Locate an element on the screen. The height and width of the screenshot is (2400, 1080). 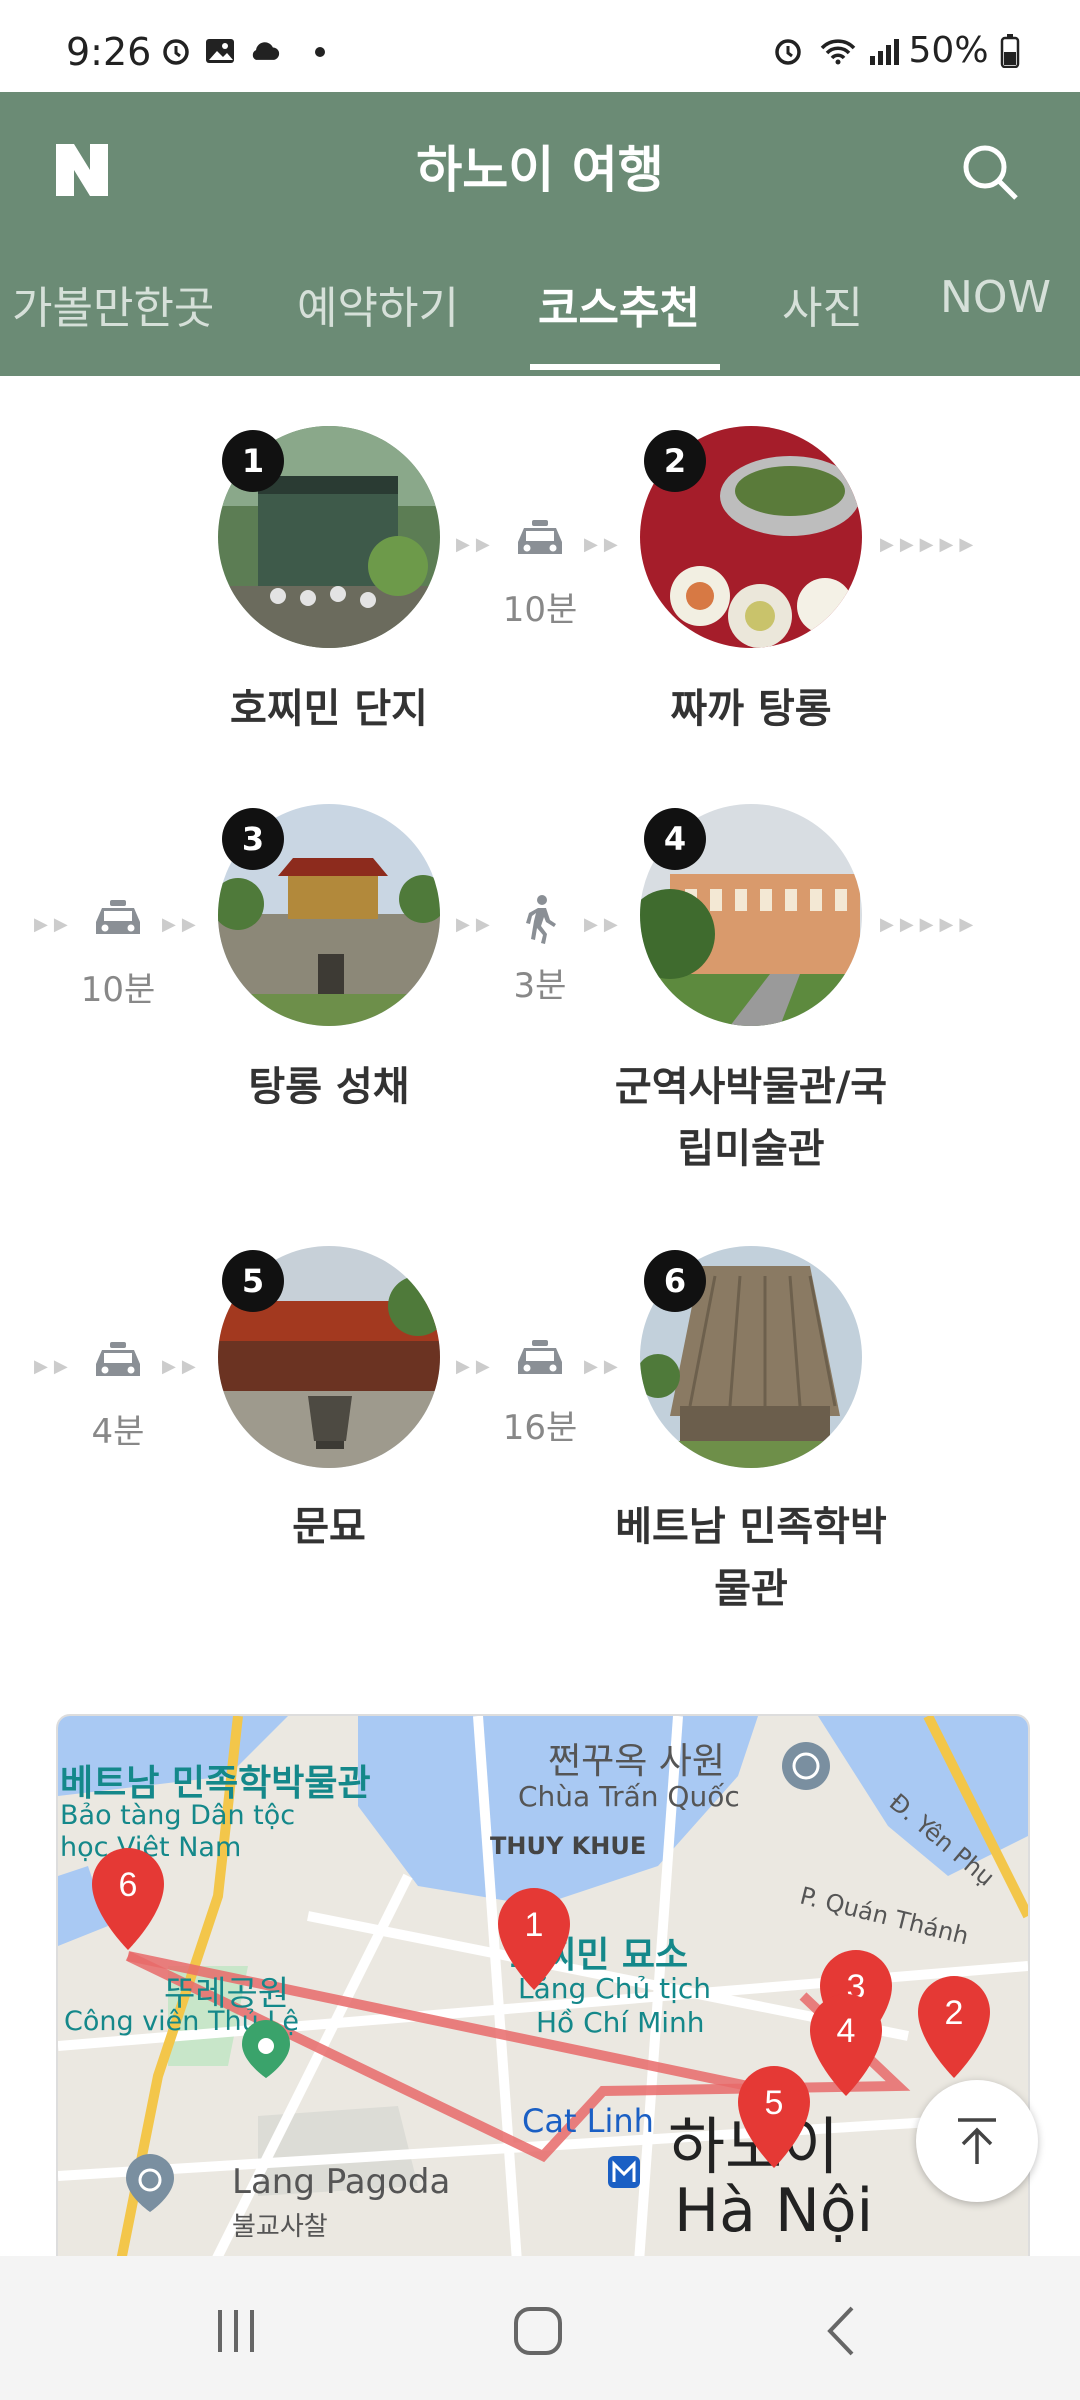
tab-places: 가볼만한곳 is located at coordinates (113, 304).